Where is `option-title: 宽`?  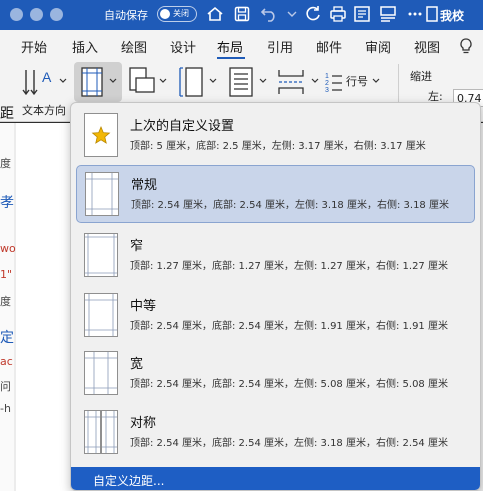 option-title: 宽 is located at coordinates (137, 364).